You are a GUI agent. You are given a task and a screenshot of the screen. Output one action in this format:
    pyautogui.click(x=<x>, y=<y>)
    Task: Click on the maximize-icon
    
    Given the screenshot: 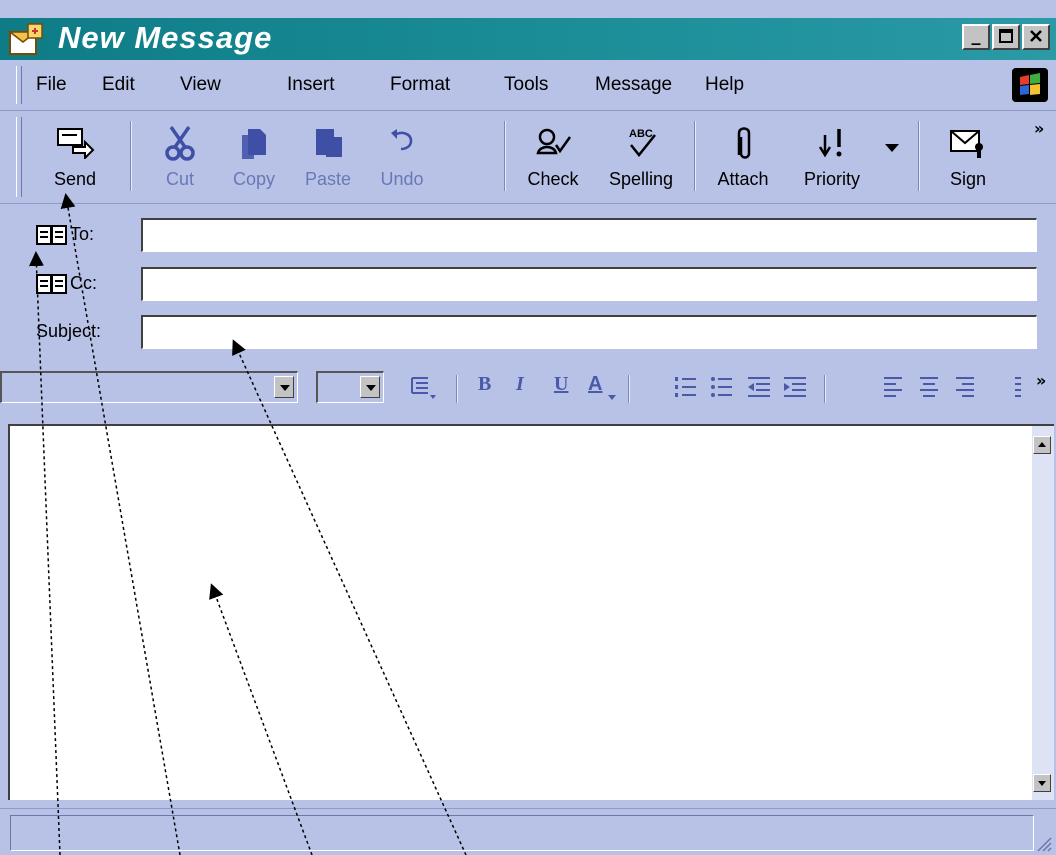 What is the action you would take?
    pyautogui.click(x=1006, y=36)
    